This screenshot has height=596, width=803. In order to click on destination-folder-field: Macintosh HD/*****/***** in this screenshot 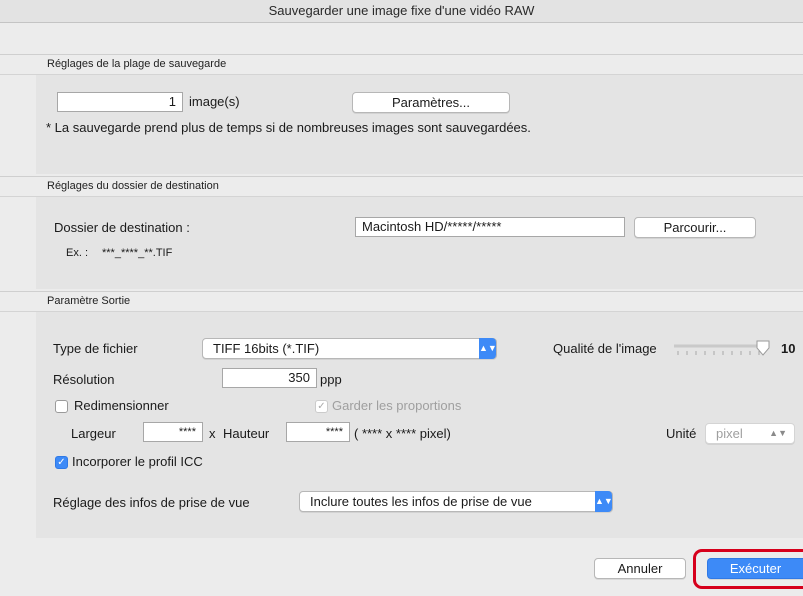, I will do `click(490, 227)`.